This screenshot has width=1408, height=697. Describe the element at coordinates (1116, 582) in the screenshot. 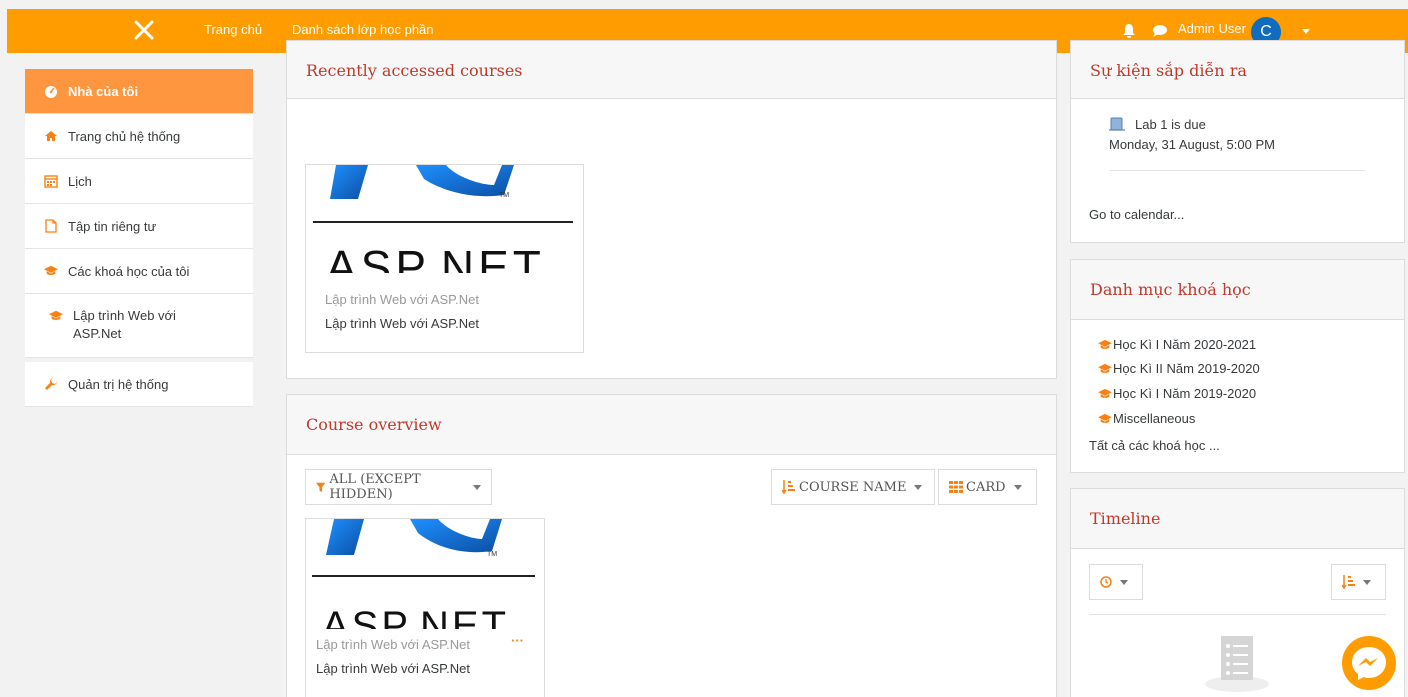

I see `timeline-filter-dropdown` at that location.